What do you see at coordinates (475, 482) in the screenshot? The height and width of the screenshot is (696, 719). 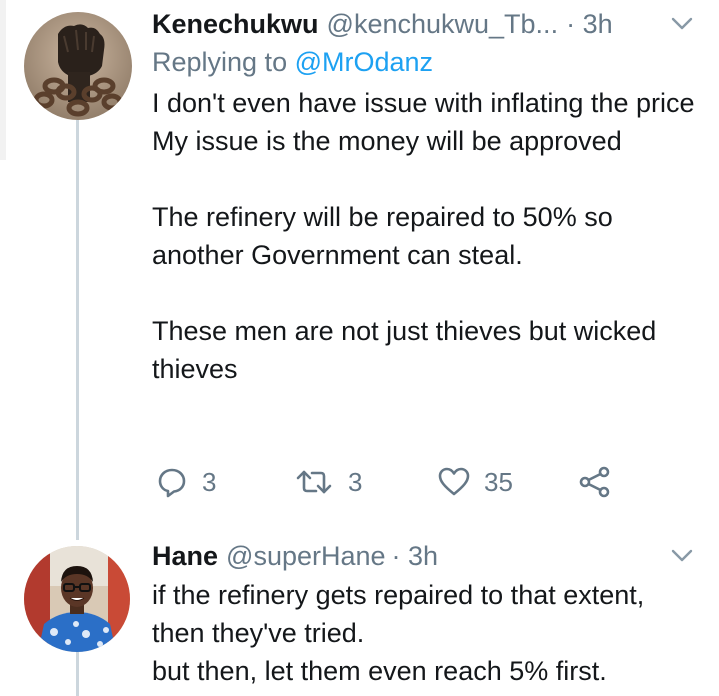 I see `like-button: 35` at bounding box center [475, 482].